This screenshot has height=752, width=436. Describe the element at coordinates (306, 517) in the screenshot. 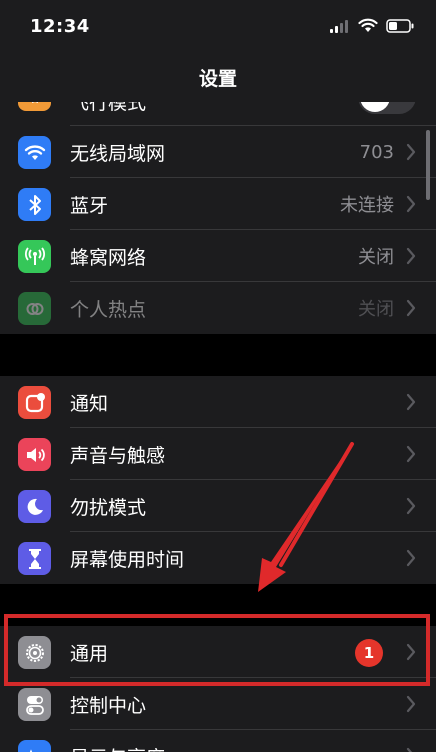

I see `annotation-arrow-icon` at that location.